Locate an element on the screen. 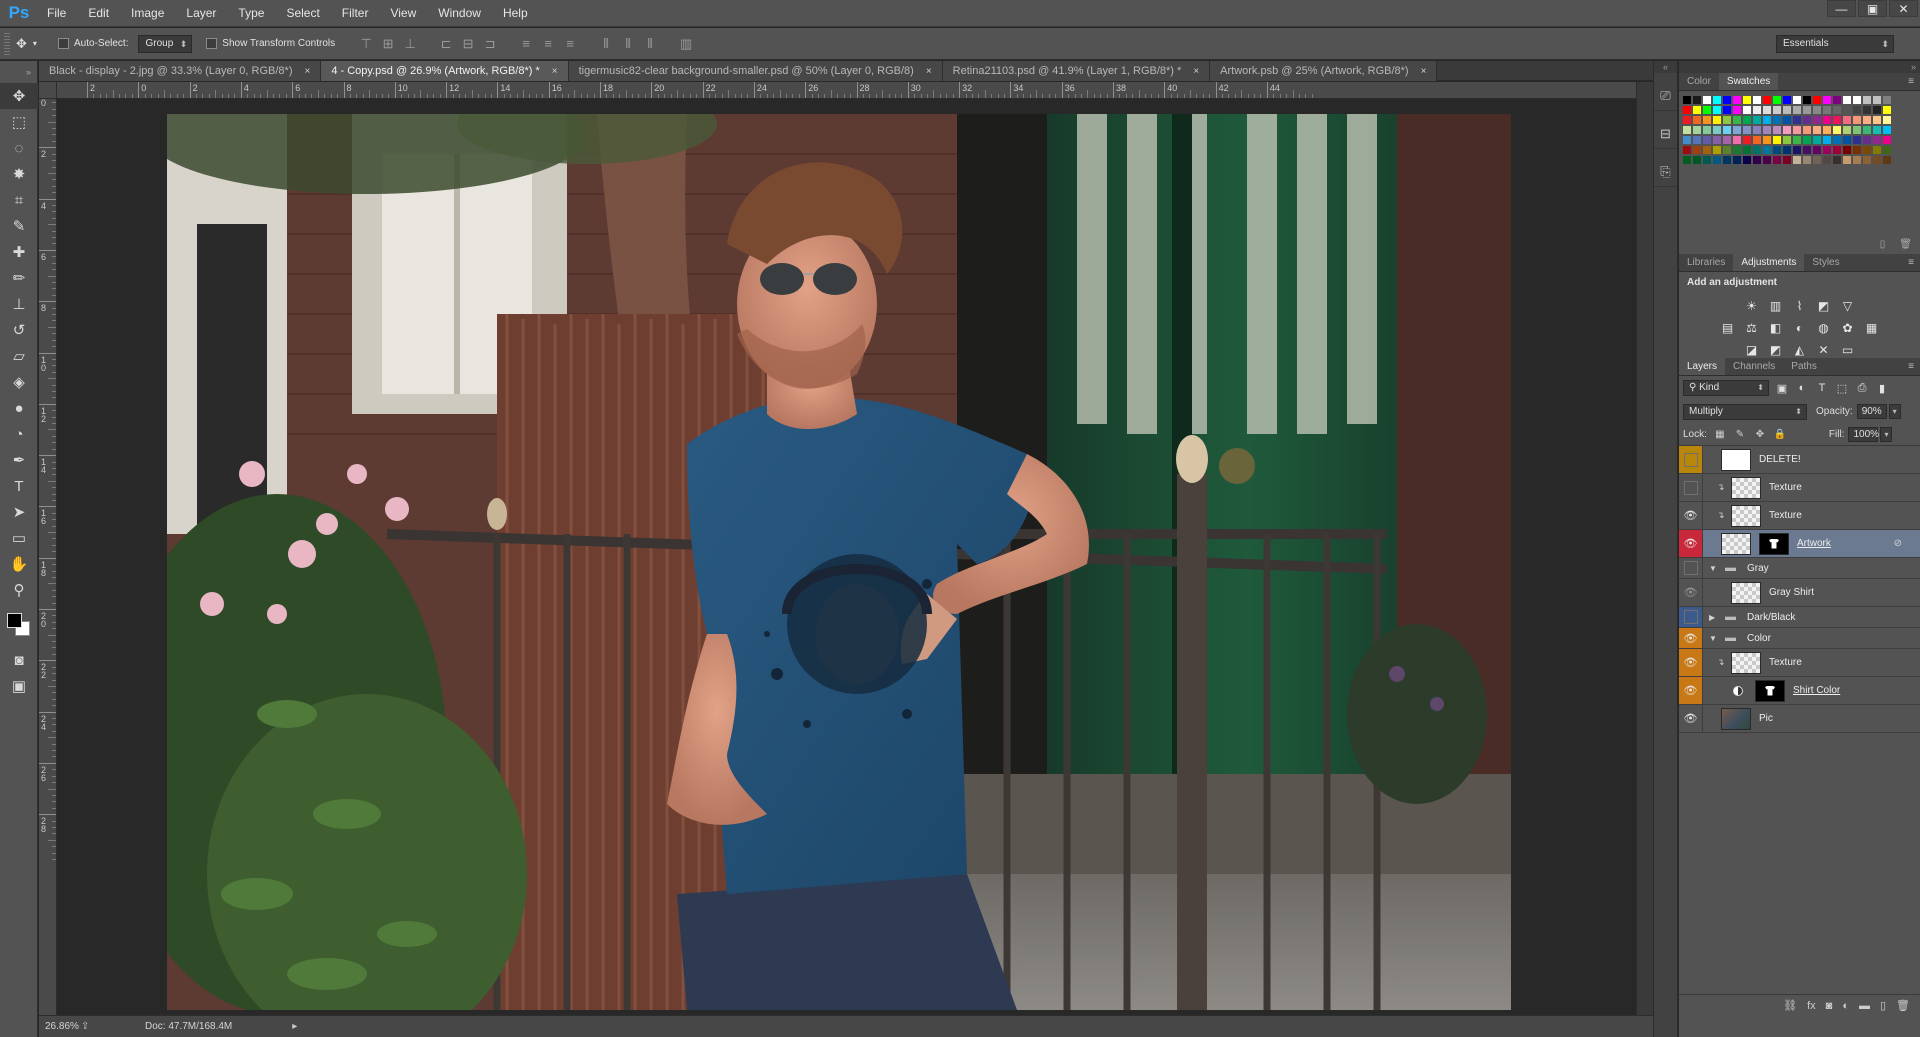 This screenshot has width=1920, height=1037. healing-brush-tool-icon: ✚ is located at coordinates (19, 252).